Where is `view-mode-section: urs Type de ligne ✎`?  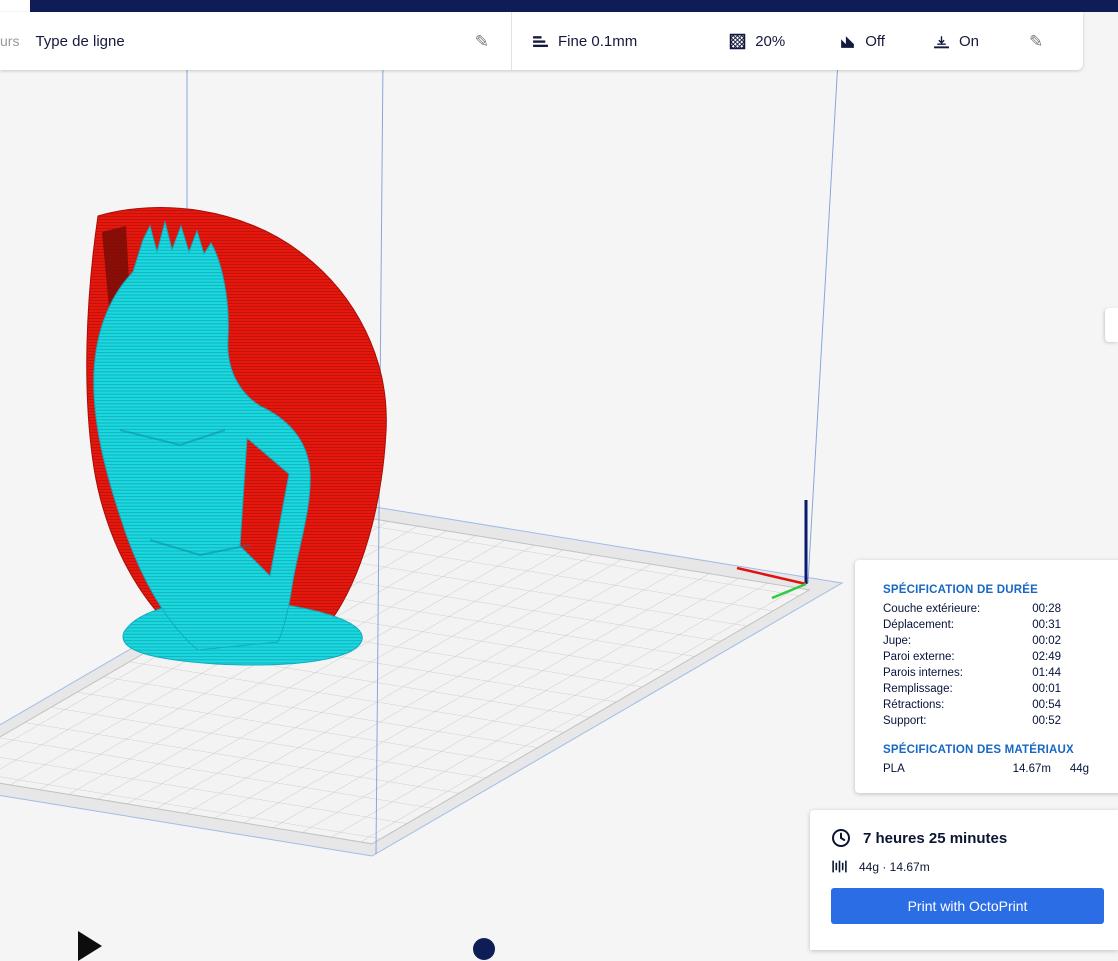 view-mode-section: urs Type de ligne ✎ is located at coordinates (256, 41).